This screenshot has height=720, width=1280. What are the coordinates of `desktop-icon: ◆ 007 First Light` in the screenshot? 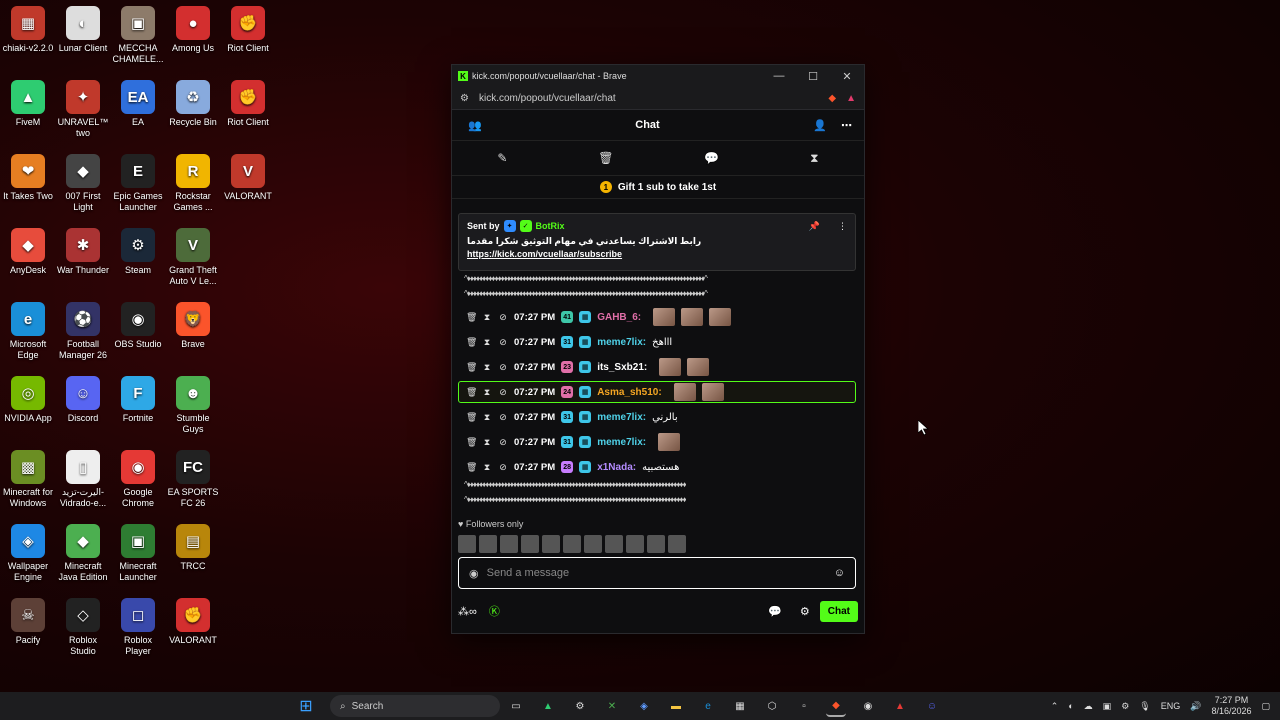 It's located at (83, 186).